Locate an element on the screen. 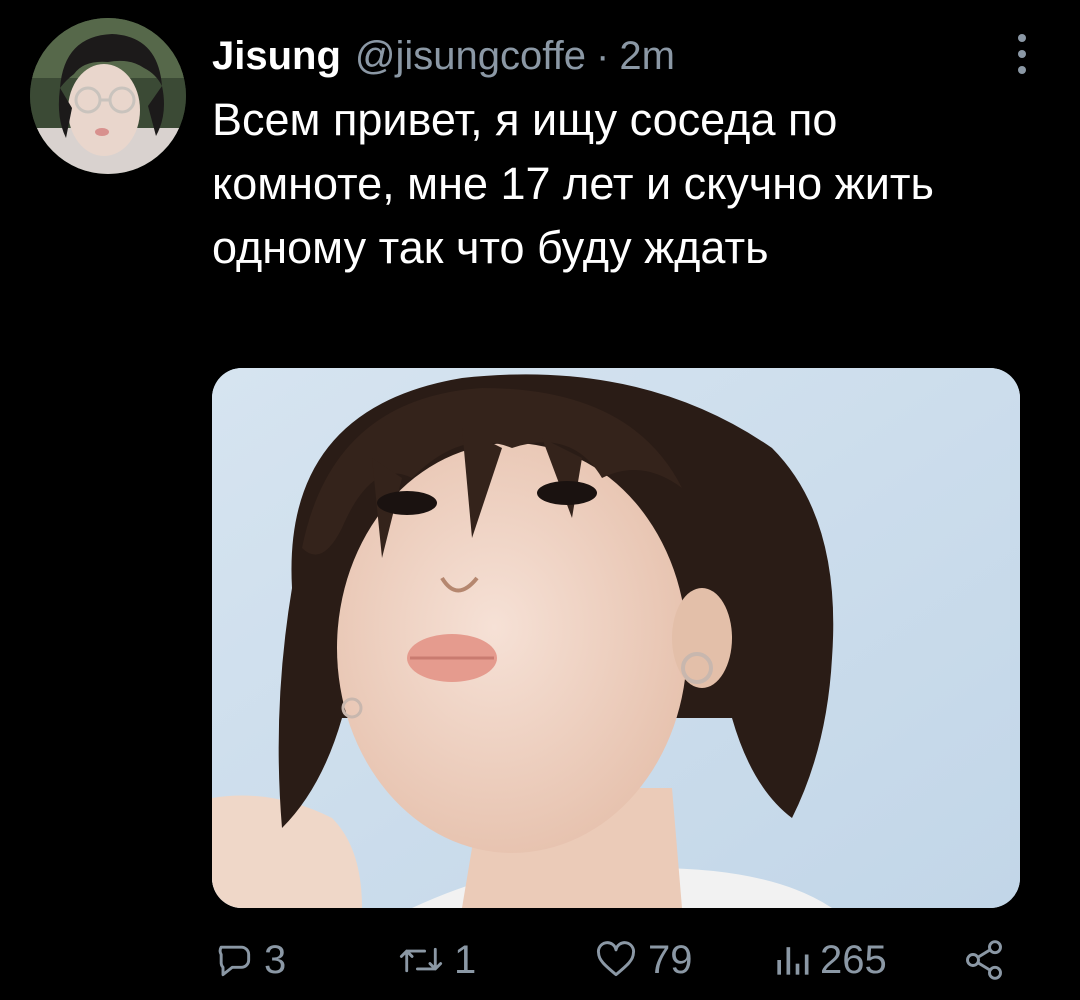 The width and height of the screenshot is (1080, 1000). avatar is located at coordinates (108, 96).